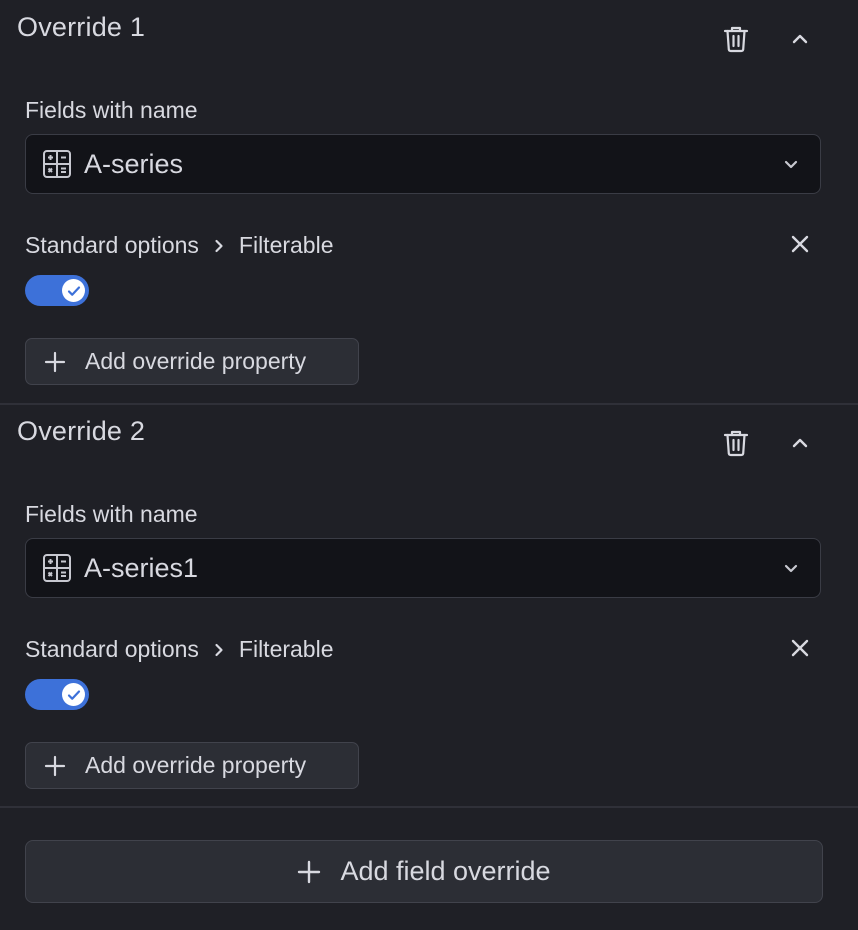  What do you see at coordinates (141, 567) in the screenshot?
I see `field-name-value: A-series1` at bounding box center [141, 567].